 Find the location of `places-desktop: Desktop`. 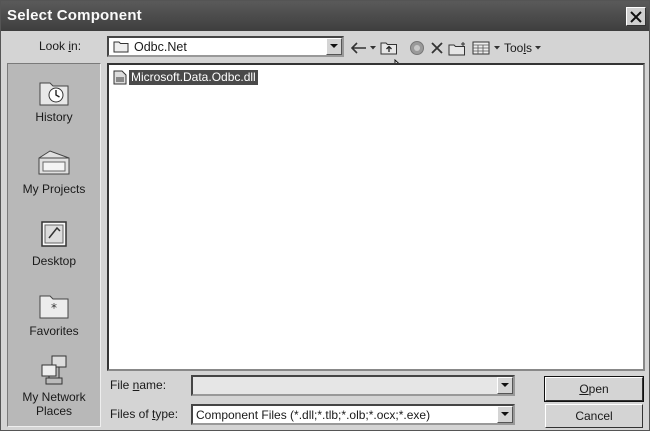

places-desktop: Desktop is located at coordinates (54, 243).